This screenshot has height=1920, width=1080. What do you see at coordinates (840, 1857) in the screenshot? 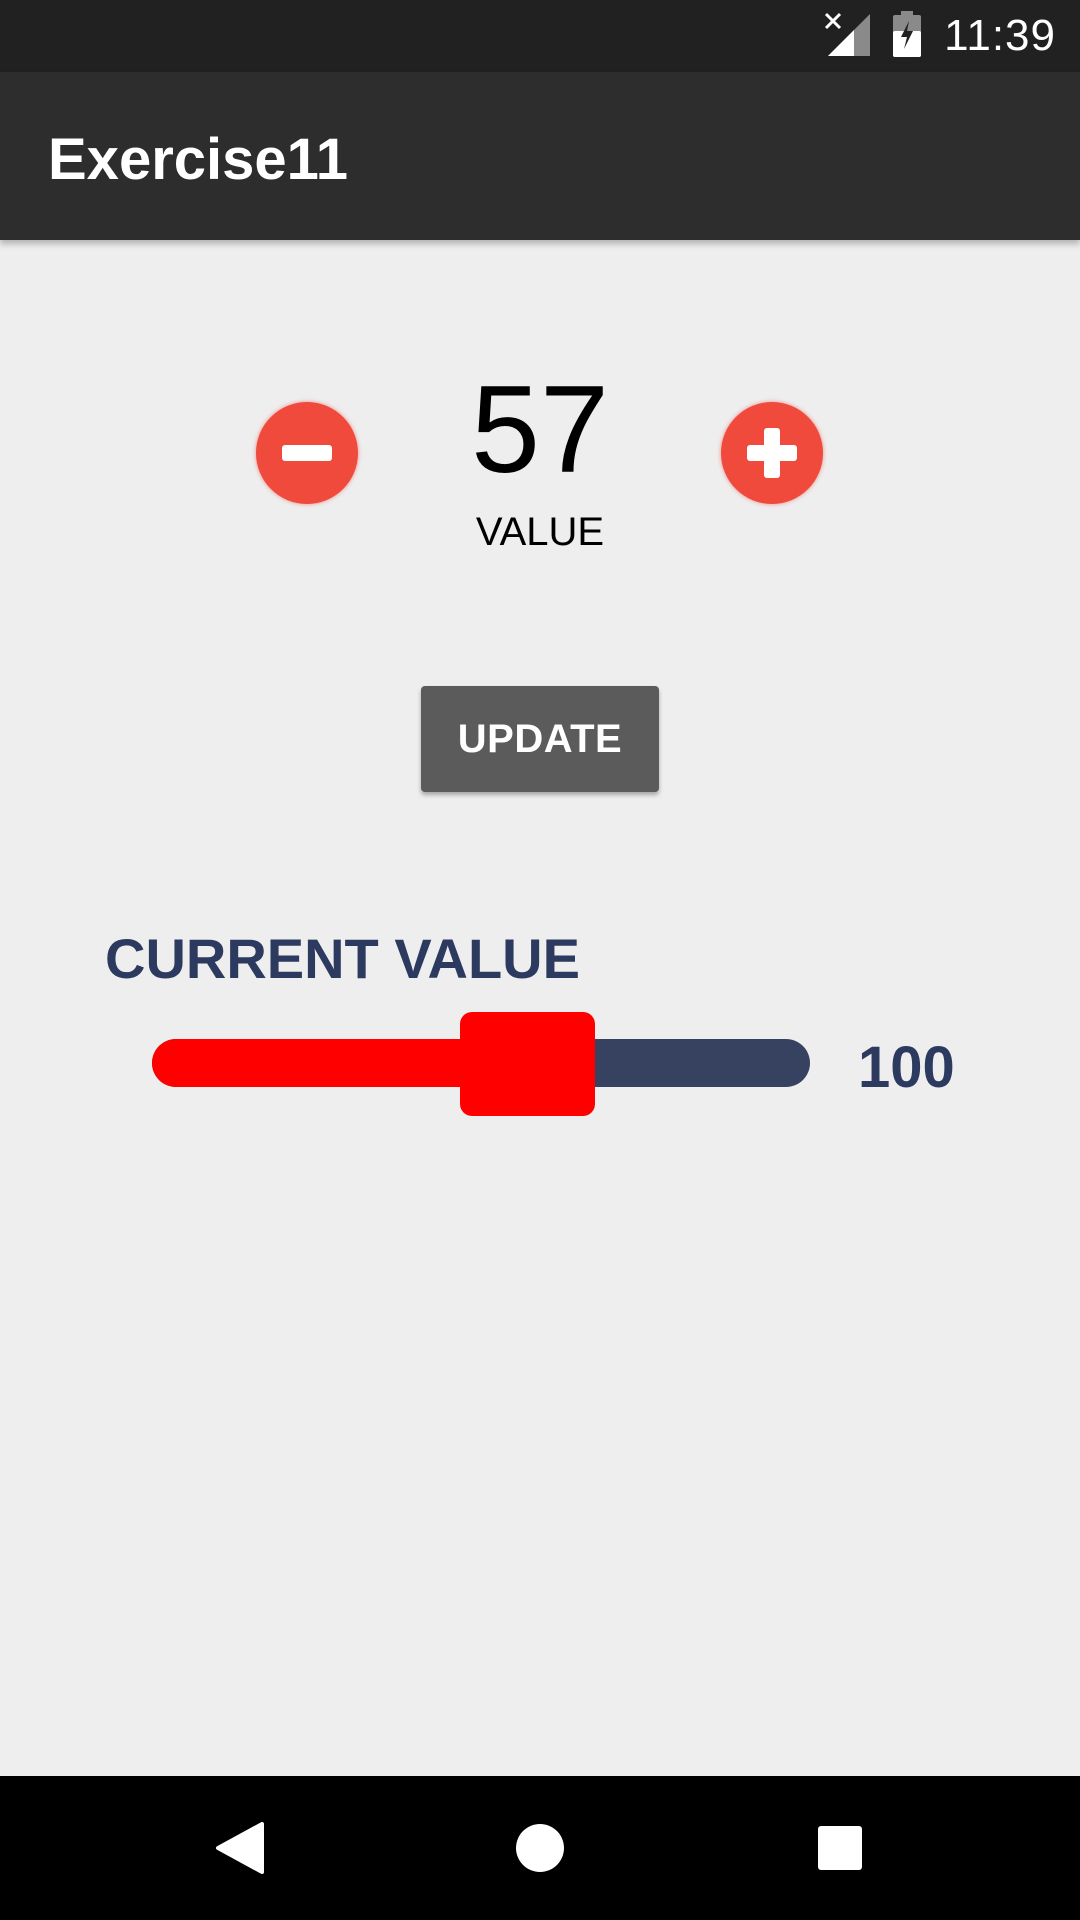
I see `recents-icon` at bounding box center [840, 1857].